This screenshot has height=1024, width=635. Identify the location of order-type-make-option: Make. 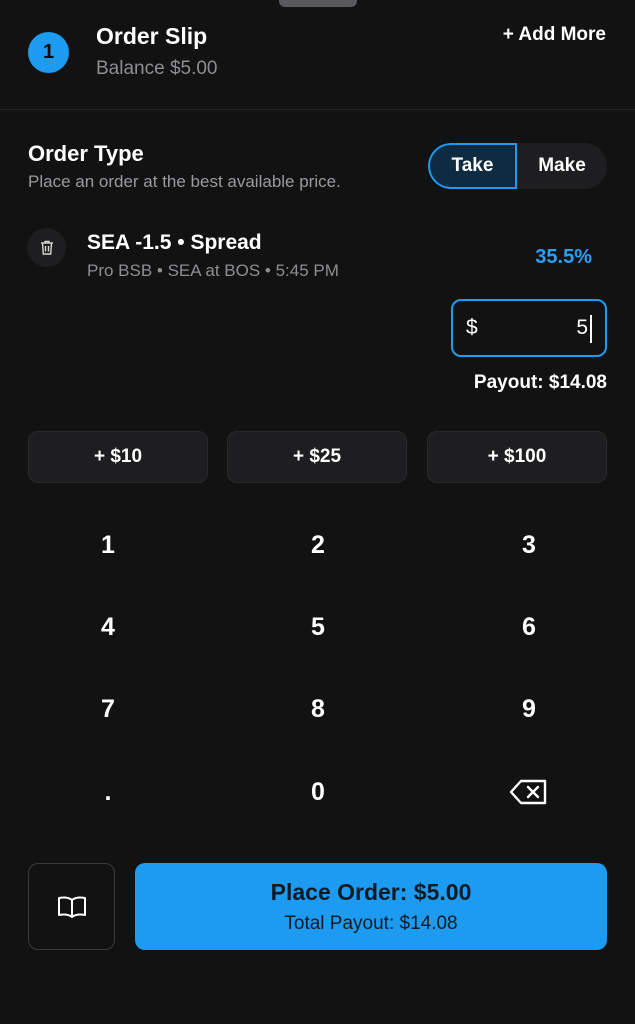
(562, 166).